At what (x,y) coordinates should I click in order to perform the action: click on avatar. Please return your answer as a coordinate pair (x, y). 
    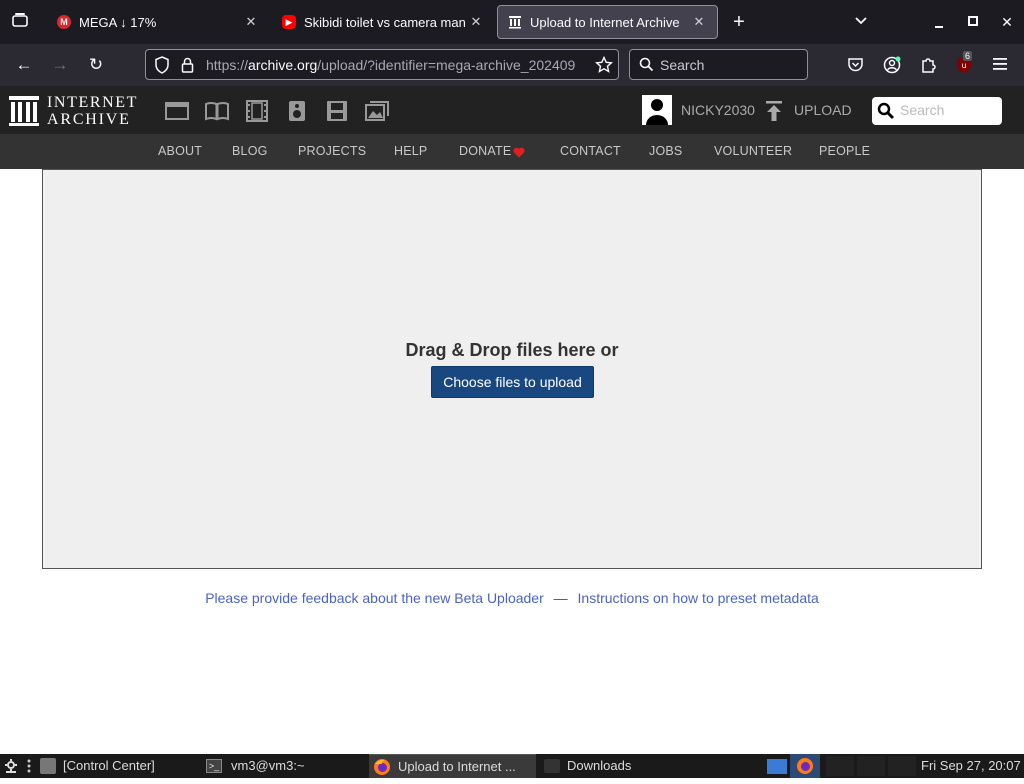
    Looking at the image, I should click on (657, 110).